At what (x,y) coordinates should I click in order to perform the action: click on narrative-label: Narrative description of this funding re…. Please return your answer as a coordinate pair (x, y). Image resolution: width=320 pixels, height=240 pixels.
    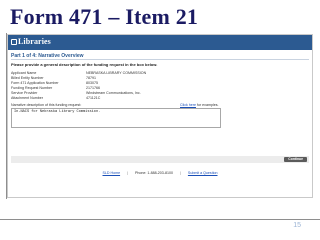
    Looking at the image, I should click on (46, 105).